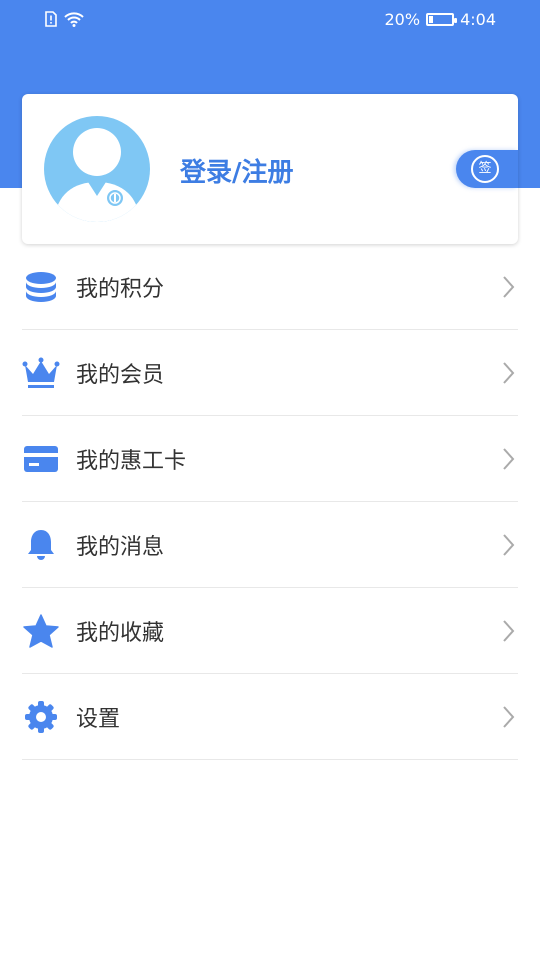  I want to click on menu-item-card: 我的惠工卡, so click(270, 459).